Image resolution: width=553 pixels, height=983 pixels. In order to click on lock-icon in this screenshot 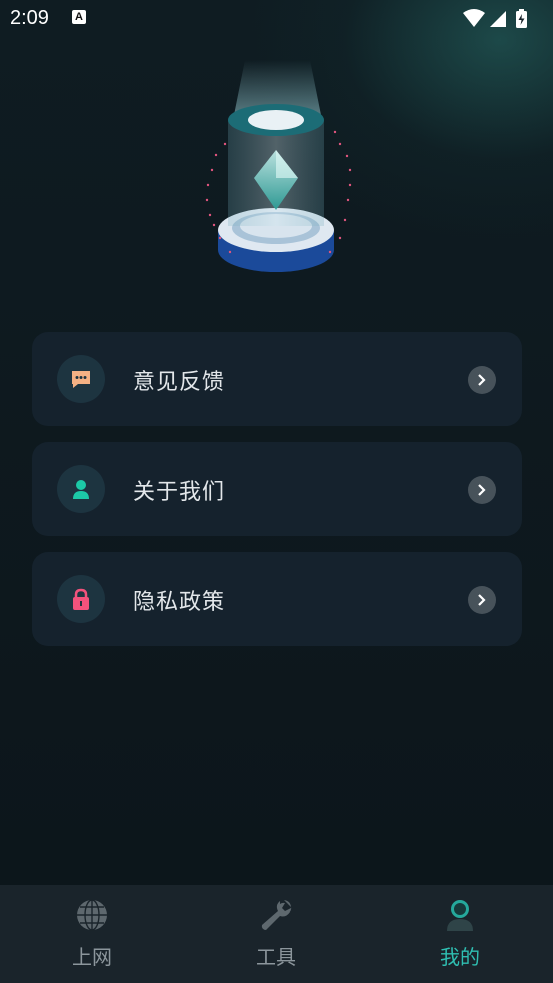, I will do `click(81, 599)`.